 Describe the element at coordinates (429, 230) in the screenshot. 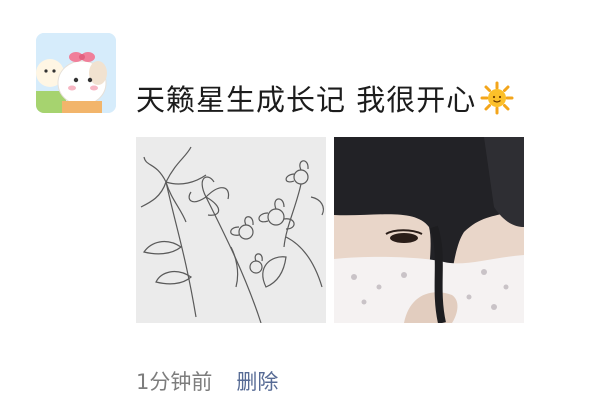

I see `selfie-with-mask-photo` at that location.